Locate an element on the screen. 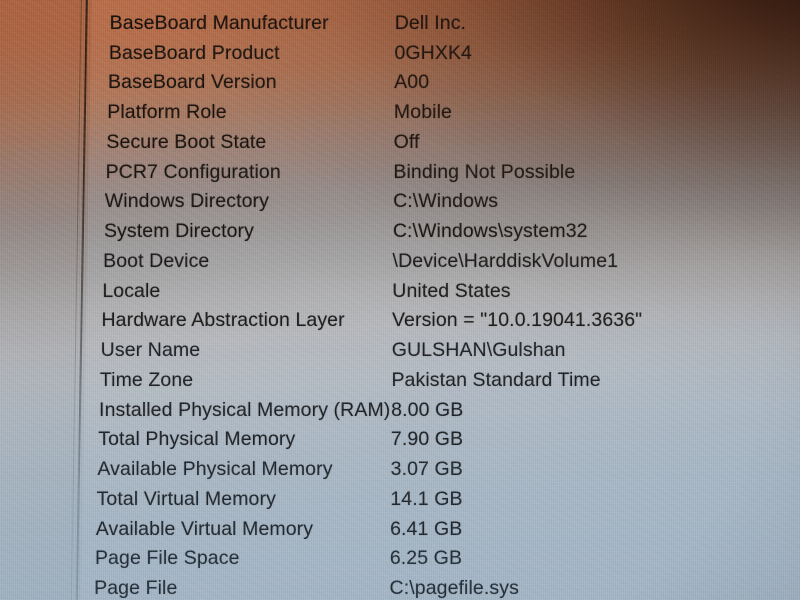 The width and height of the screenshot is (800, 600). property-item-label: Page File is located at coordinates (136, 588).